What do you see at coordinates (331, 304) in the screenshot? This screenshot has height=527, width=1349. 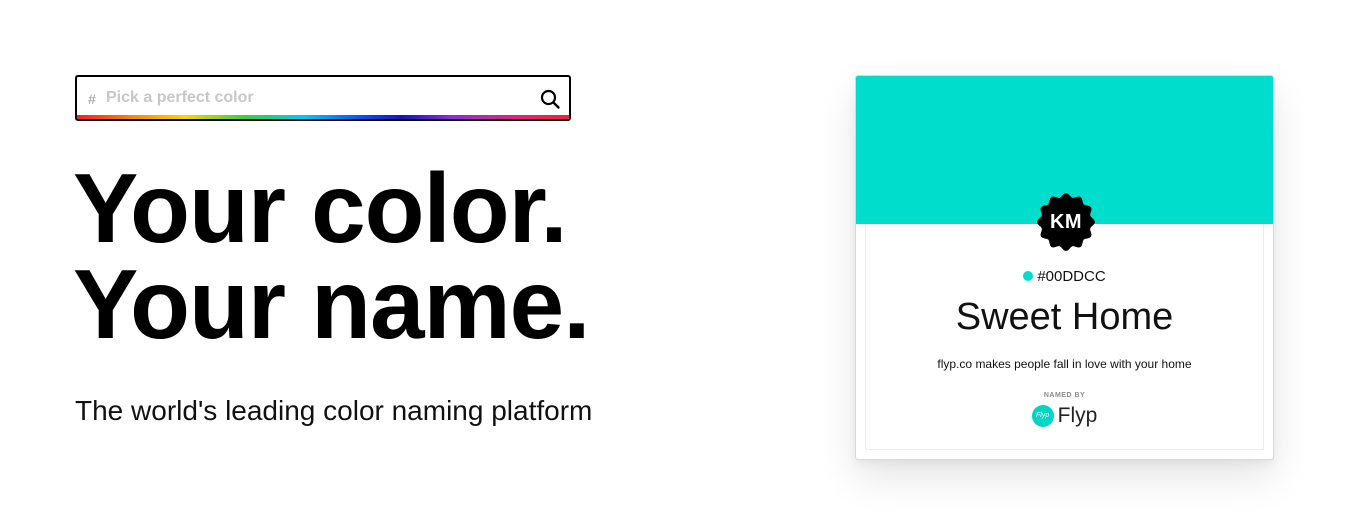 I see `headline-line-2: Your name.` at bounding box center [331, 304].